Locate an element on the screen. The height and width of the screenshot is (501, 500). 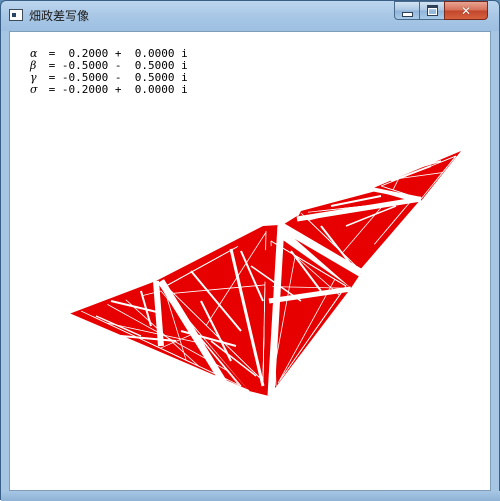
close-button: ✕ is located at coordinates (466, 10).